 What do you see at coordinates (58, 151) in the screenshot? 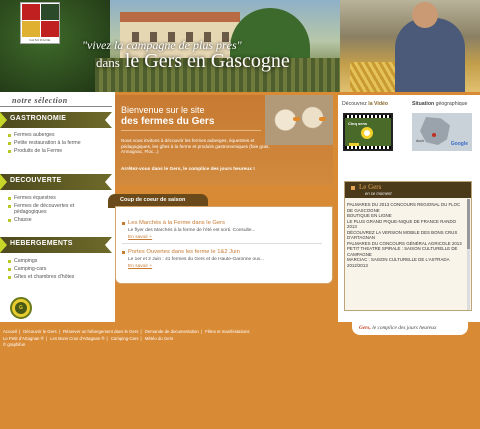
I see `sidebar-item-produits-ferme: Produits de la Ferme` at bounding box center [58, 151].